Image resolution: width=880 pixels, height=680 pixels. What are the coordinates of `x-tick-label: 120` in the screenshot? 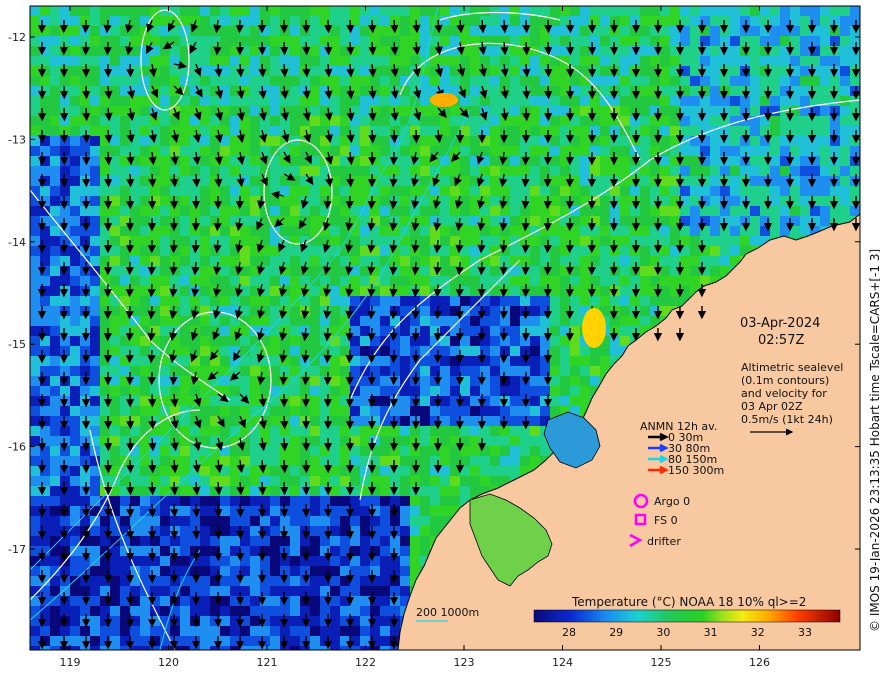 It's located at (168, 662).